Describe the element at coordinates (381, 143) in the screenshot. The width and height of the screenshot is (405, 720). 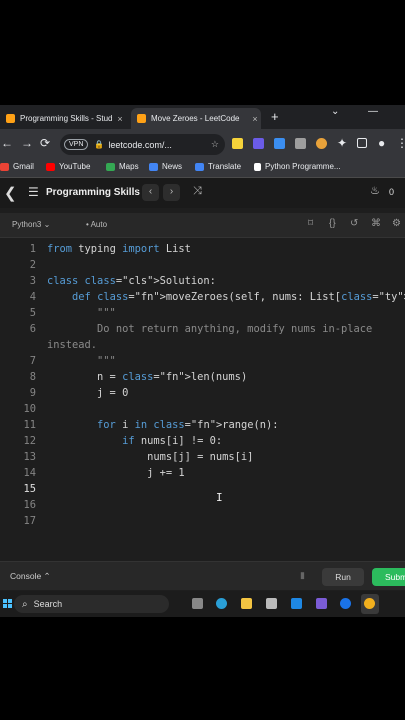
I see `profile-icon: ●` at that location.